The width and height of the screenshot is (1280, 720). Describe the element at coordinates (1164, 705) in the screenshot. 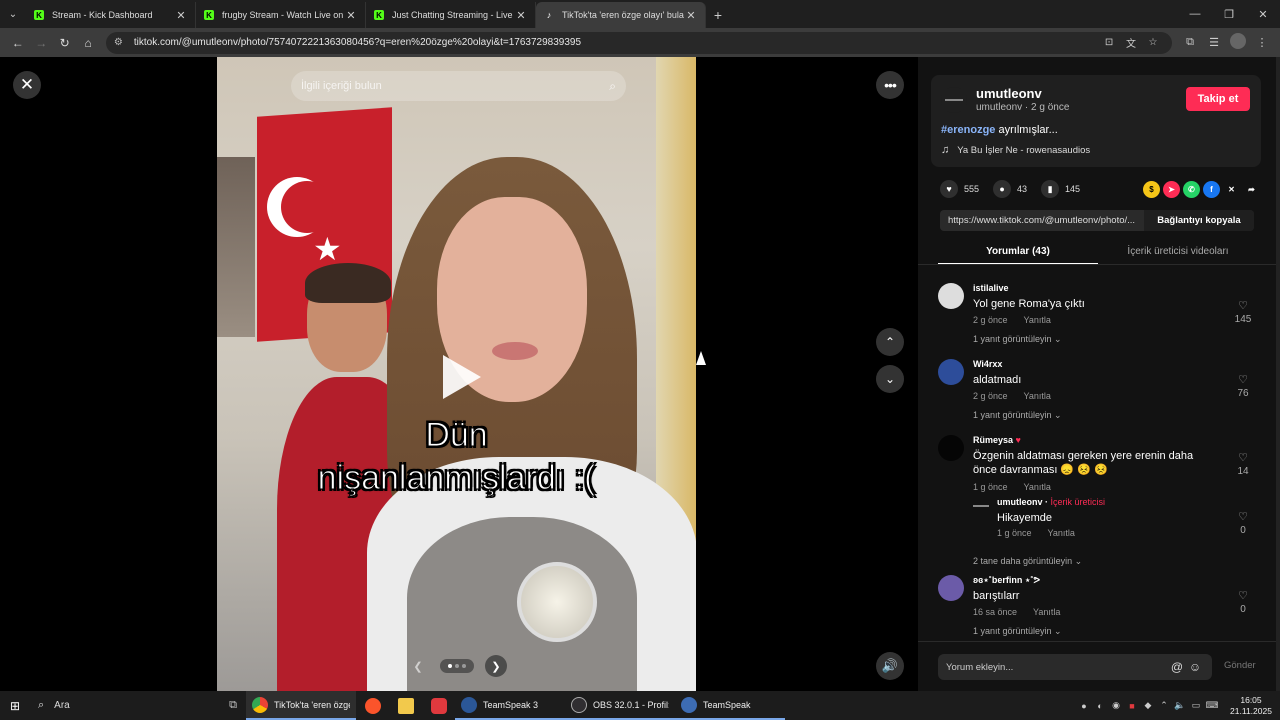

I see `tray-chevron-icon: ⌃` at that location.